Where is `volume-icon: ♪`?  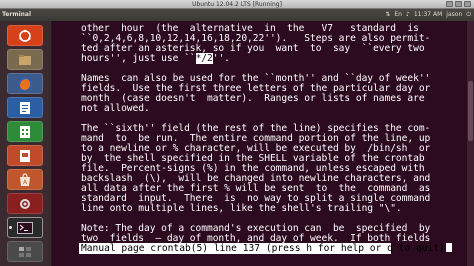 volume-icon: ♪ is located at coordinates (408, 15).